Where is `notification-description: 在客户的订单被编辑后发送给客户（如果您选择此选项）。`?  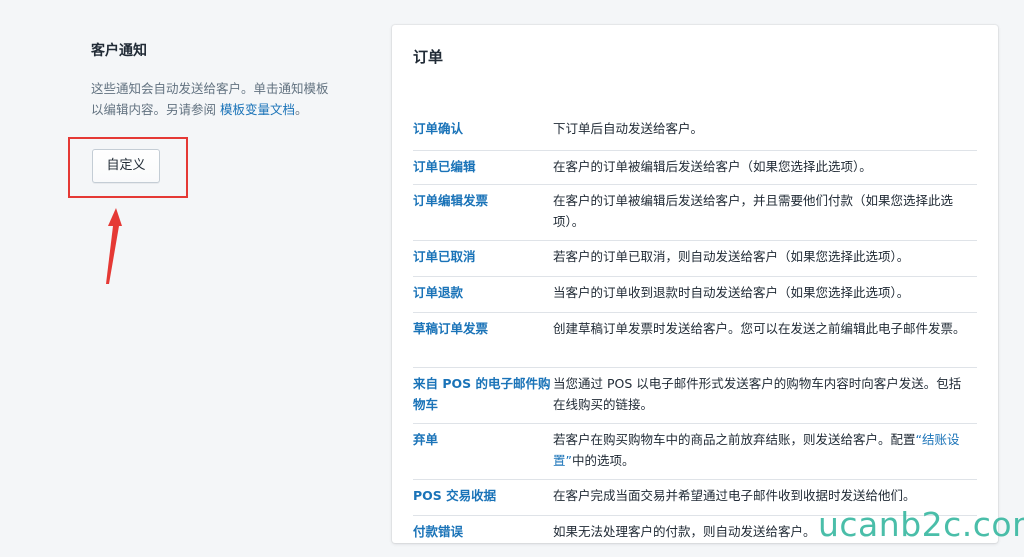 notification-description: 在客户的订单被编辑后发送给客户（如果您选择此选项）。 is located at coordinates (712, 166).